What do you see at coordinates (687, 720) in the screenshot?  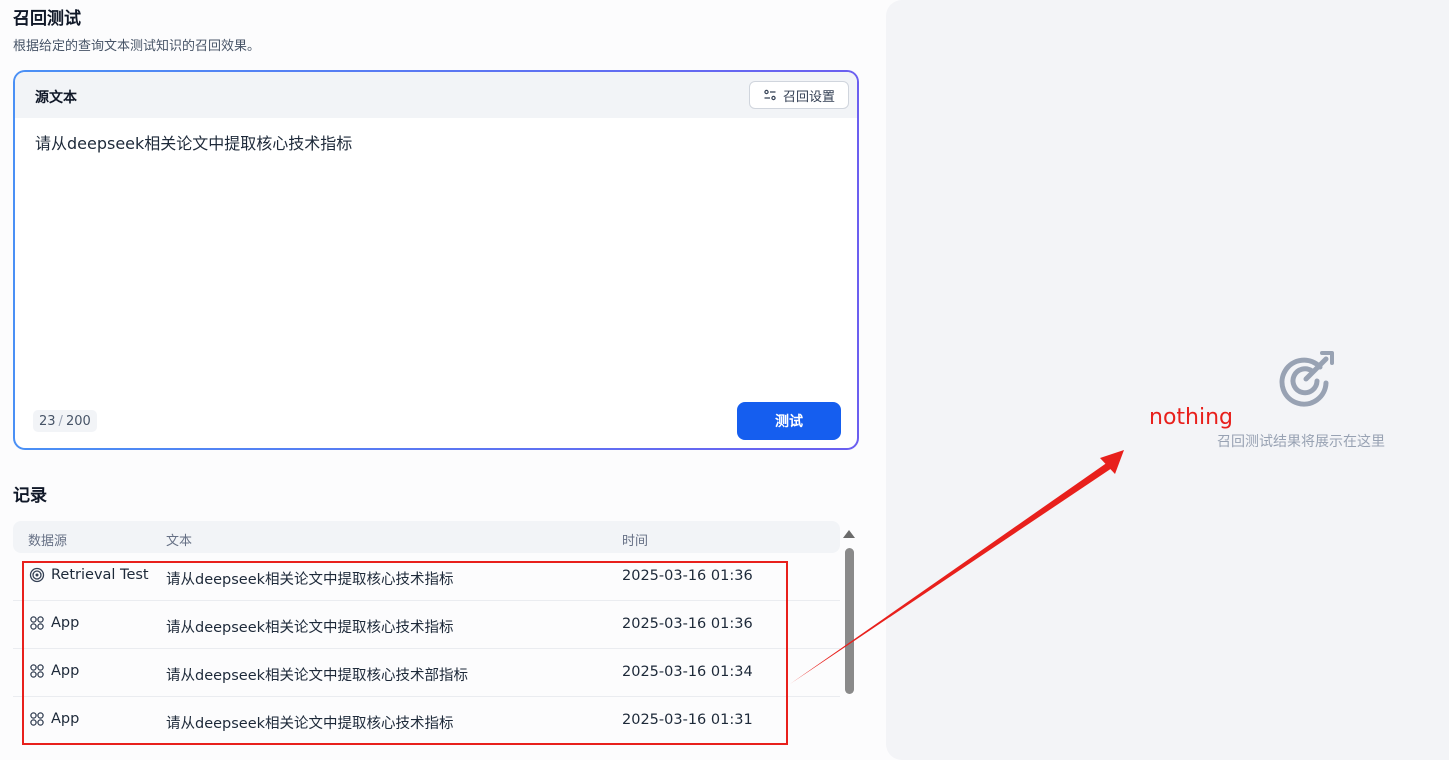 I see `row-time: 2025-03-16 01:31` at bounding box center [687, 720].